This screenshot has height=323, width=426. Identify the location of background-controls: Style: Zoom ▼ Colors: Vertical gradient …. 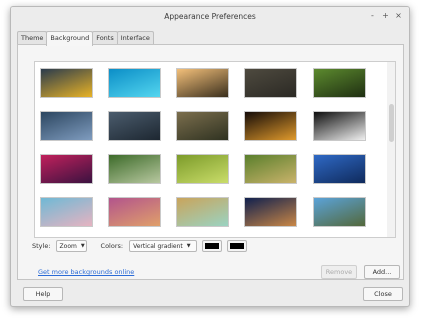
(140, 246).